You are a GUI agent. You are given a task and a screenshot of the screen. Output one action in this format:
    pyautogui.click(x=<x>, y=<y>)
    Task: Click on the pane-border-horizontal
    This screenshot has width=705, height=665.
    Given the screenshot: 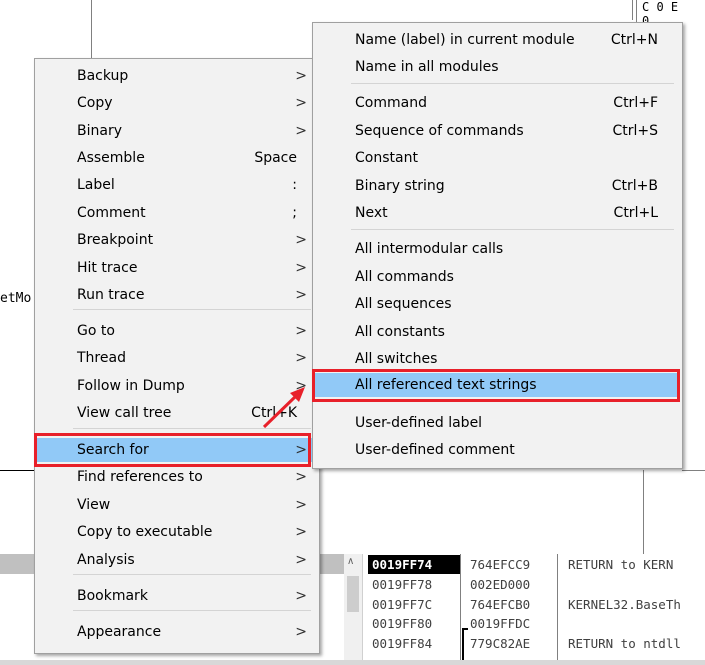 What is the action you would take?
    pyautogui.click(x=18, y=470)
    